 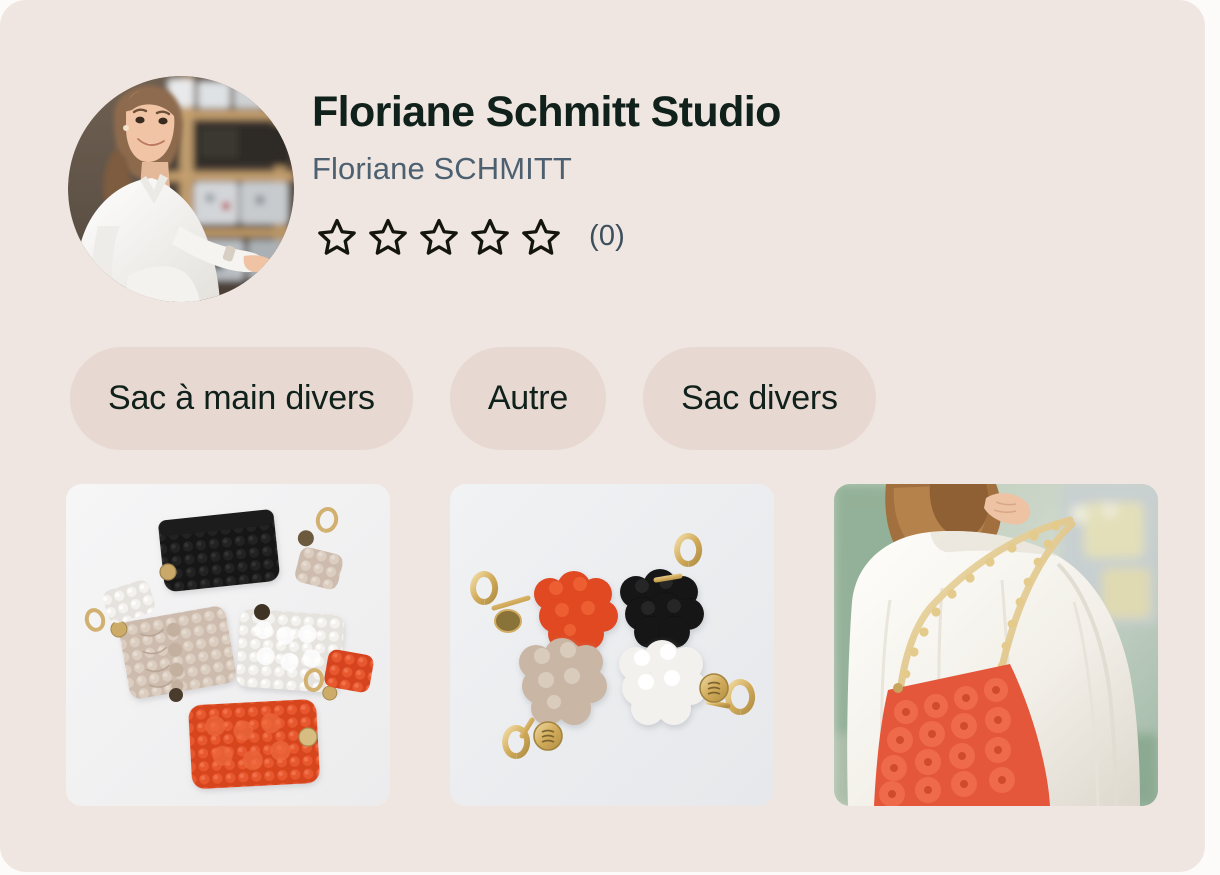 I want to click on category-tag-list: Sac à main divers Autre Sac divers, so click(x=473, y=398).